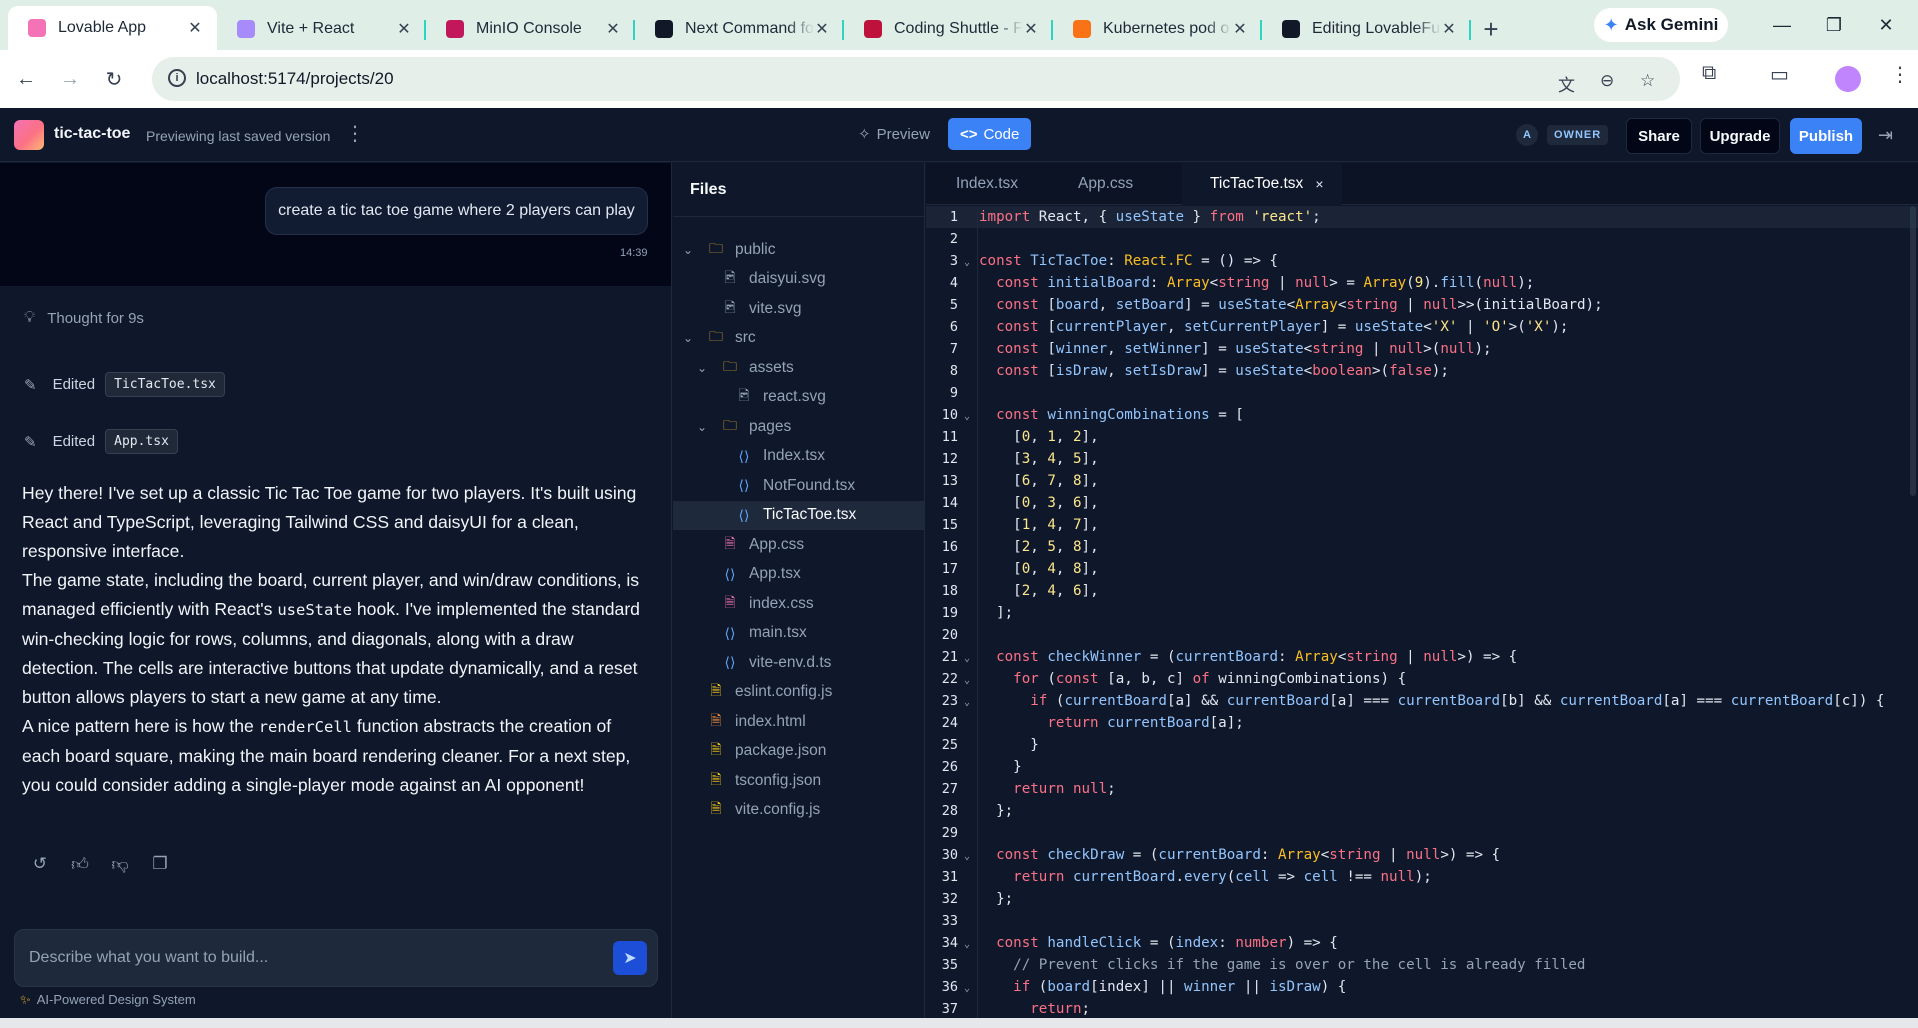  I want to click on file-item: 🖻 vite.svg, so click(799, 308).